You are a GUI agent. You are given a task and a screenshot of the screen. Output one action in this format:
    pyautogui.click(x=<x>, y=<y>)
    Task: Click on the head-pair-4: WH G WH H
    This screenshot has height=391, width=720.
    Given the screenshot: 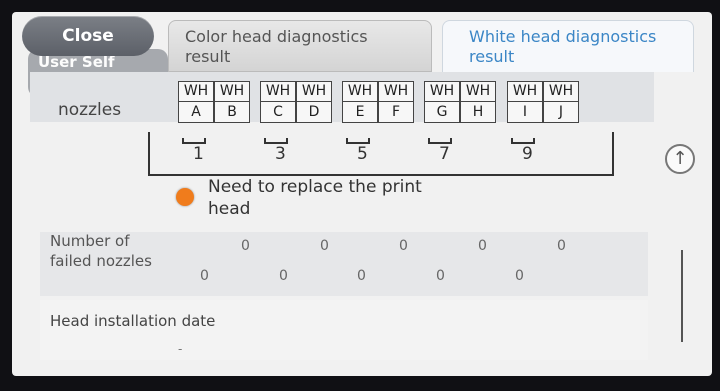 What is the action you would take?
    pyautogui.click(x=460, y=102)
    